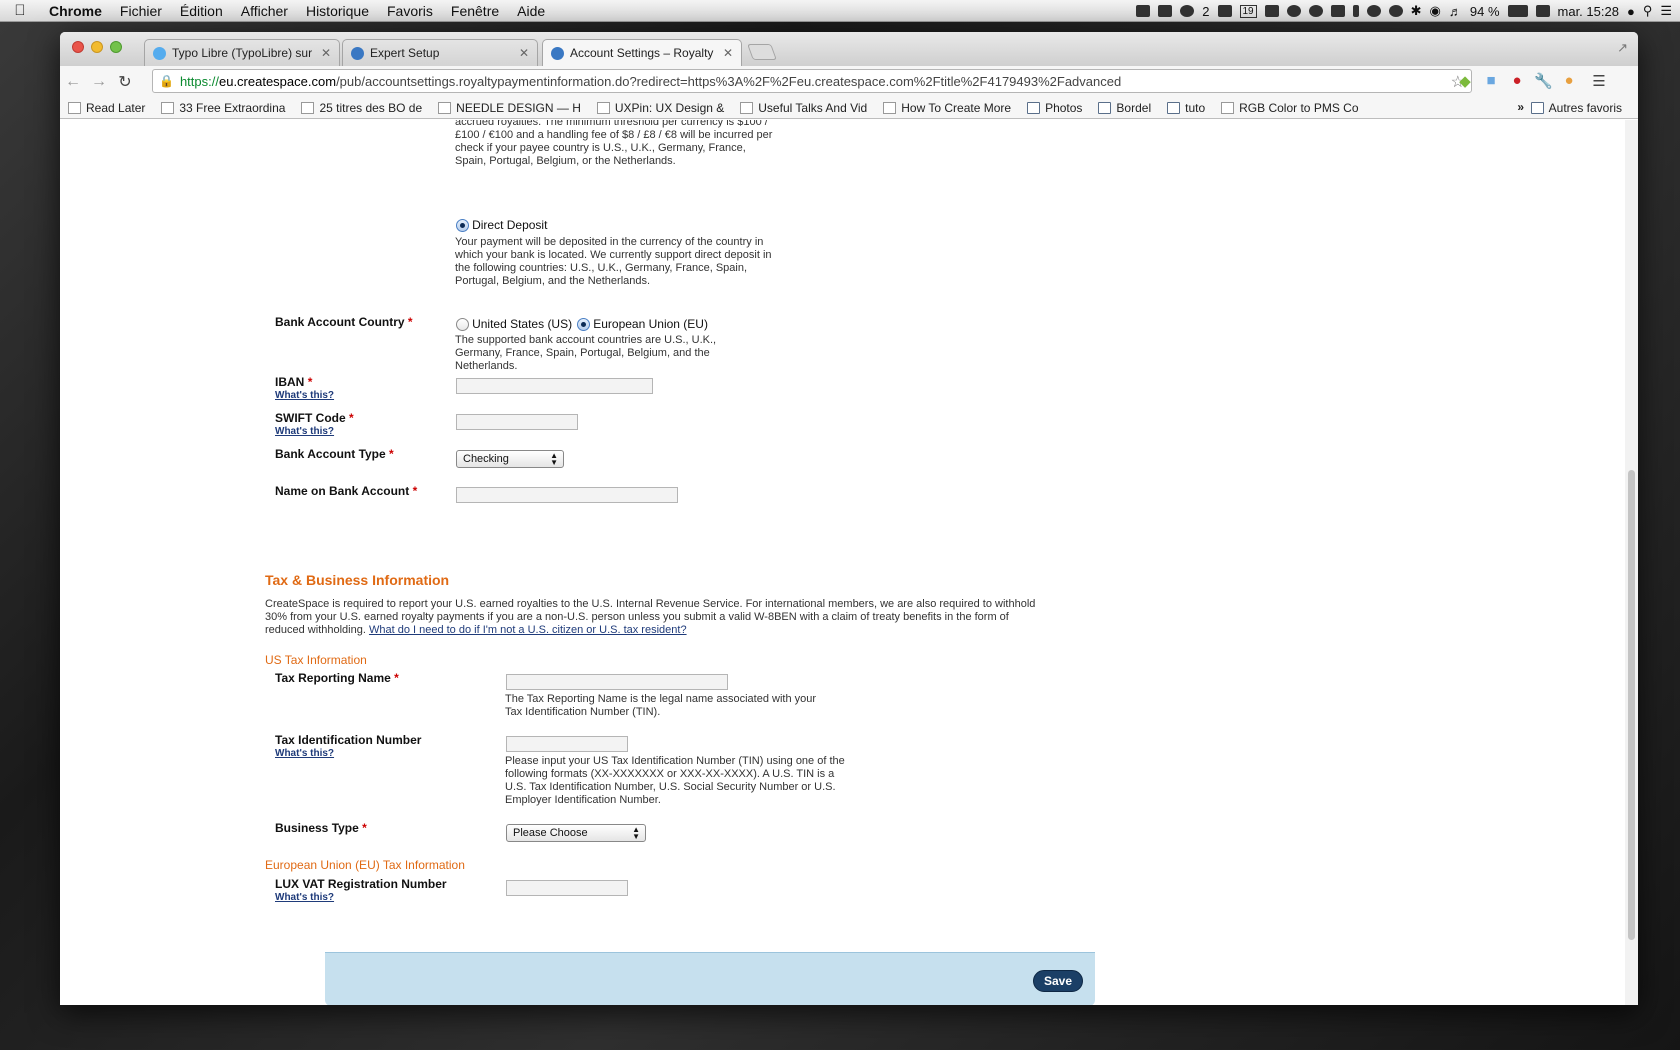 The height and width of the screenshot is (1050, 1680). What do you see at coordinates (1057, 981) in the screenshot?
I see `save-button: Save` at bounding box center [1057, 981].